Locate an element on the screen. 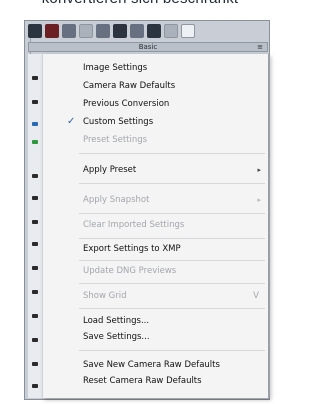 The image size is (320, 404). menu-item-preset-settings: Preset Settings is located at coordinates (115, 140).